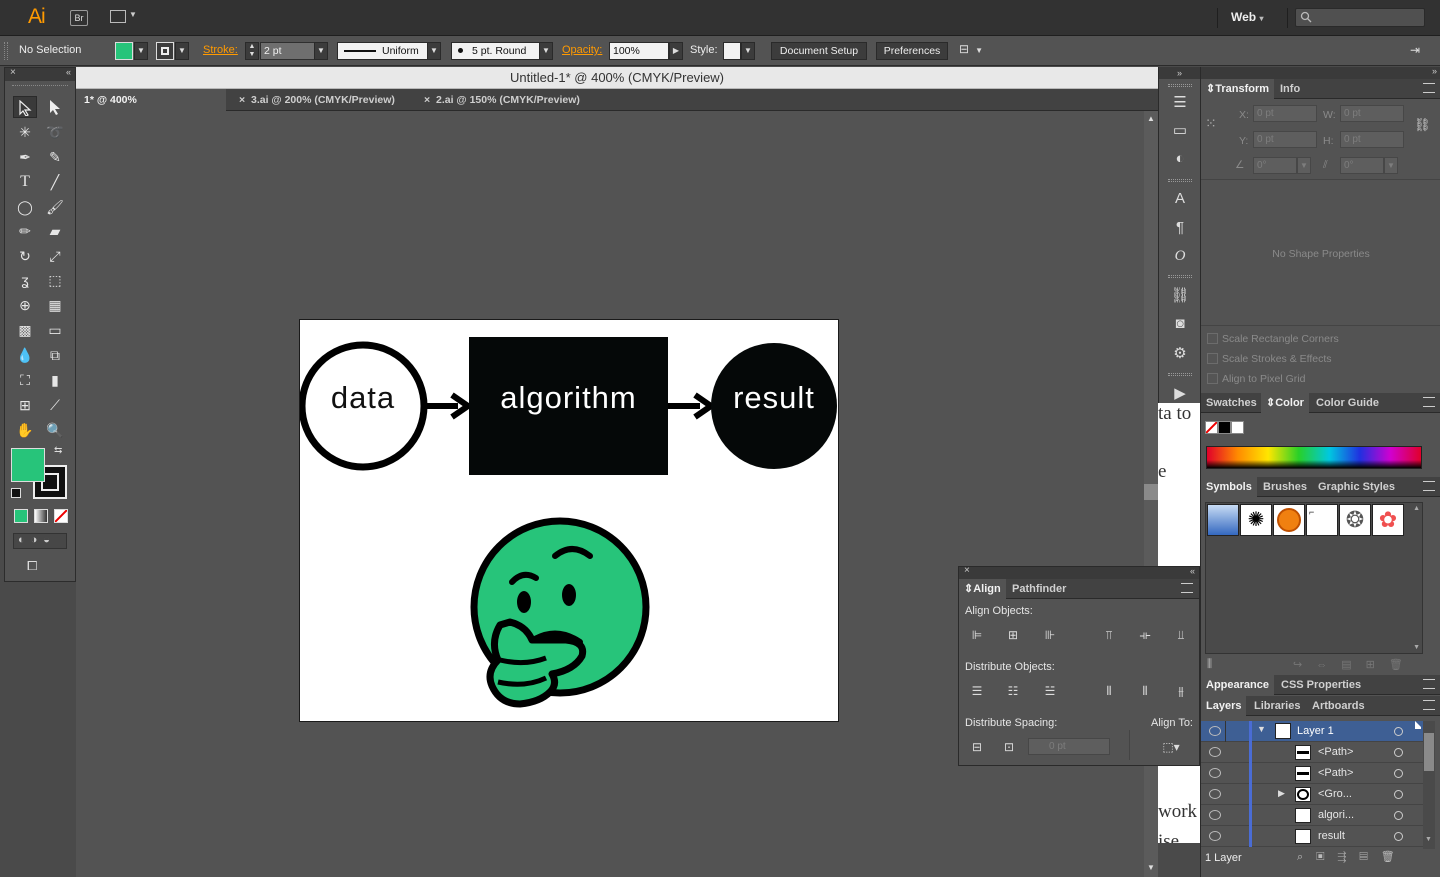 The height and width of the screenshot is (877, 1440). What do you see at coordinates (639, 51) in the screenshot?
I see `opacity-field: 100%` at bounding box center [639, 51].